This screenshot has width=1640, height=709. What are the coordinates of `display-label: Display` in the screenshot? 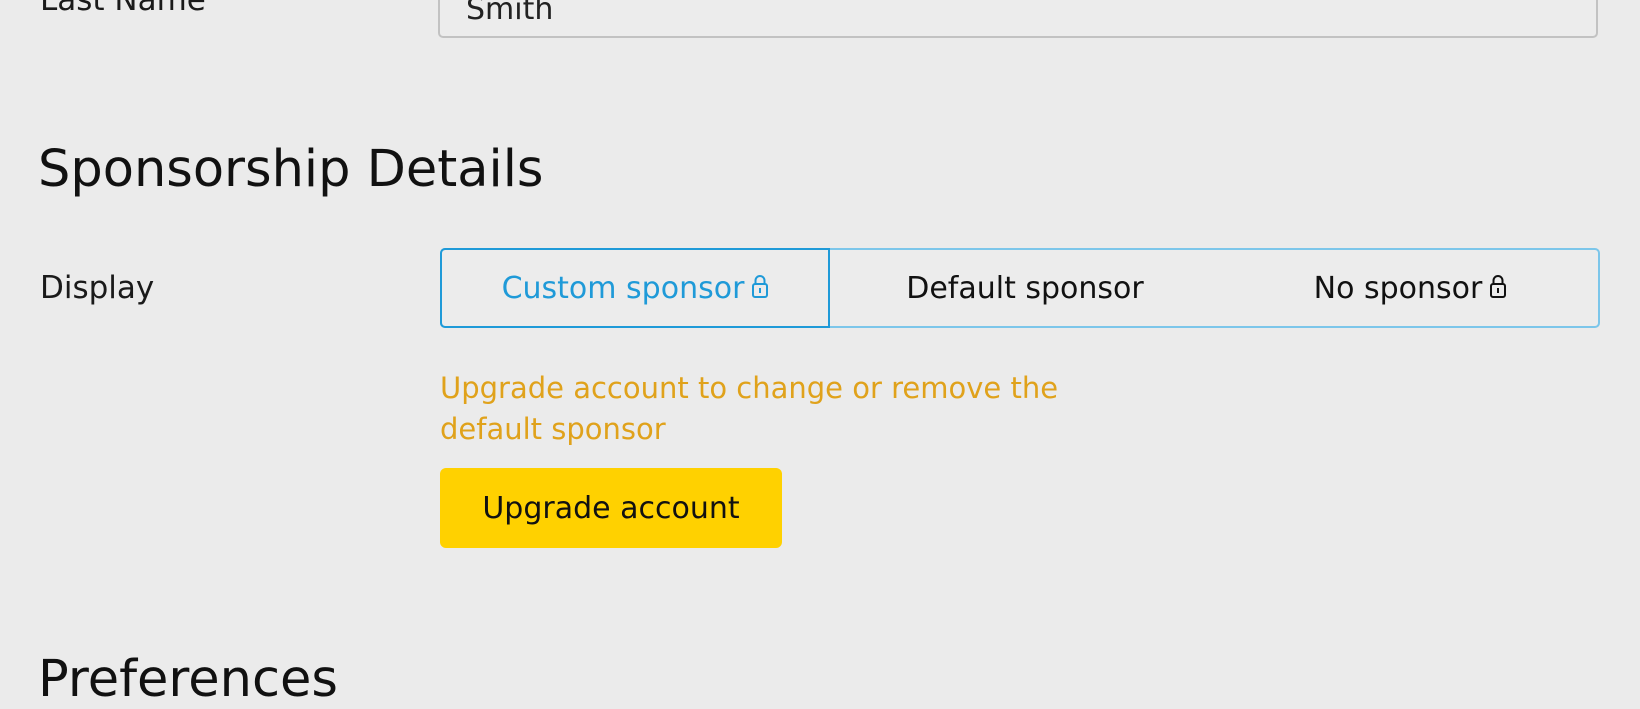 It's located at (97, 288).